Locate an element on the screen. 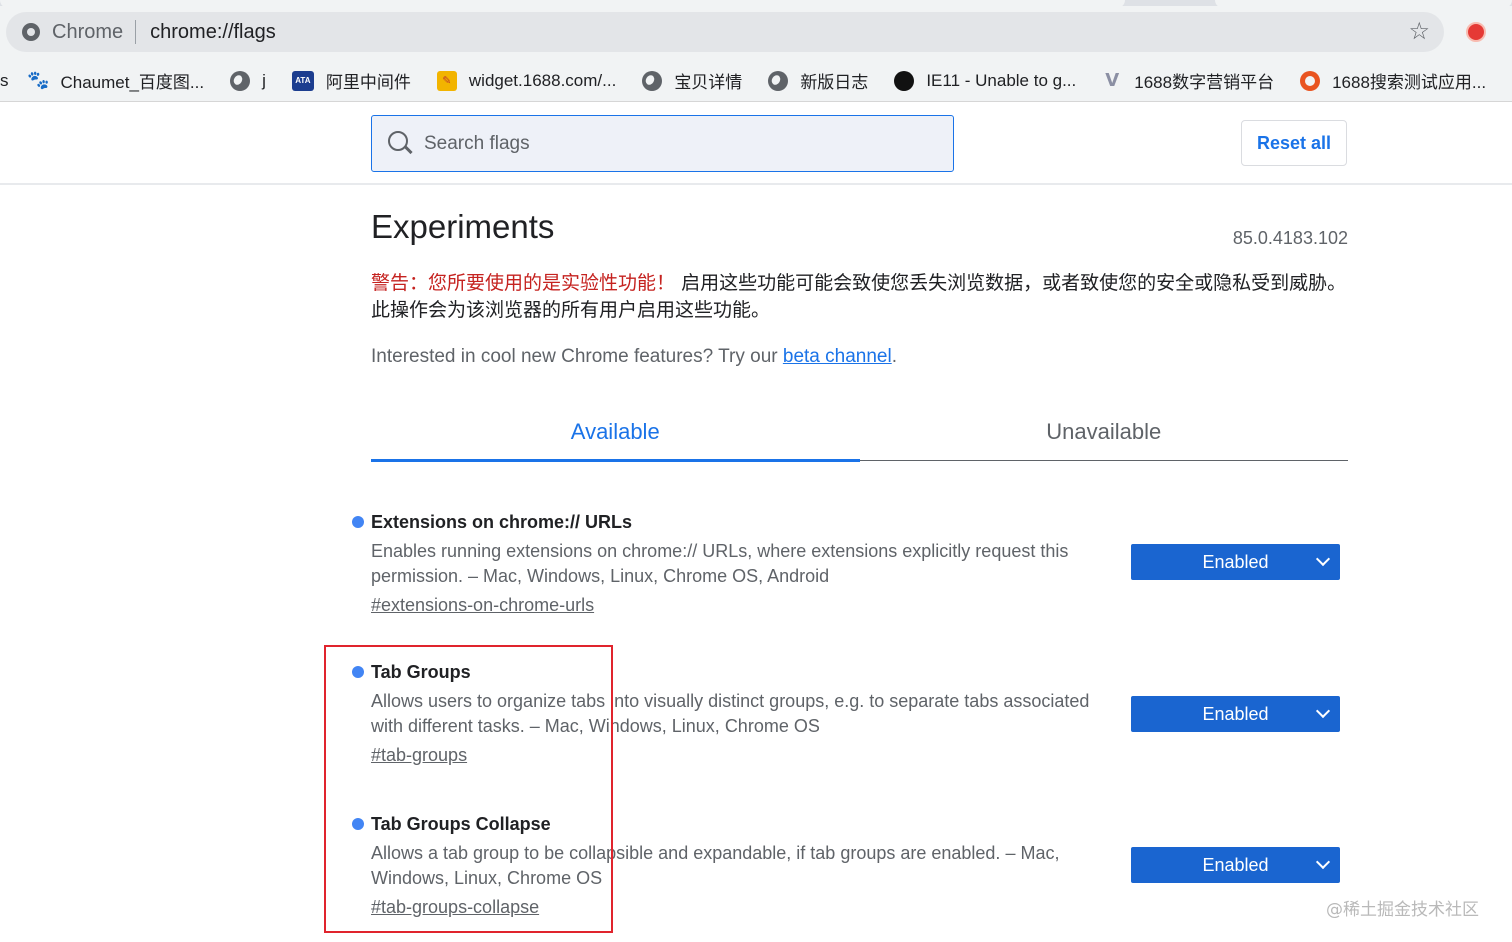 Image resolution: width=1512 pixels, height=942 pixels. bookmark-item: ᐯ 1688数字营销平台 is located at coordinates (1188, 80).